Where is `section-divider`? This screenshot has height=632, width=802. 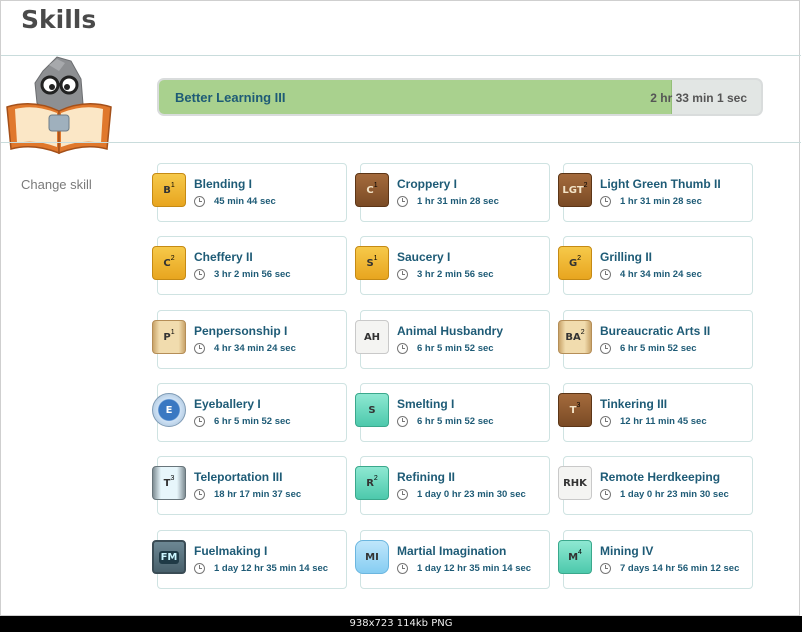
section-divider is located at coordinates (401, 142).